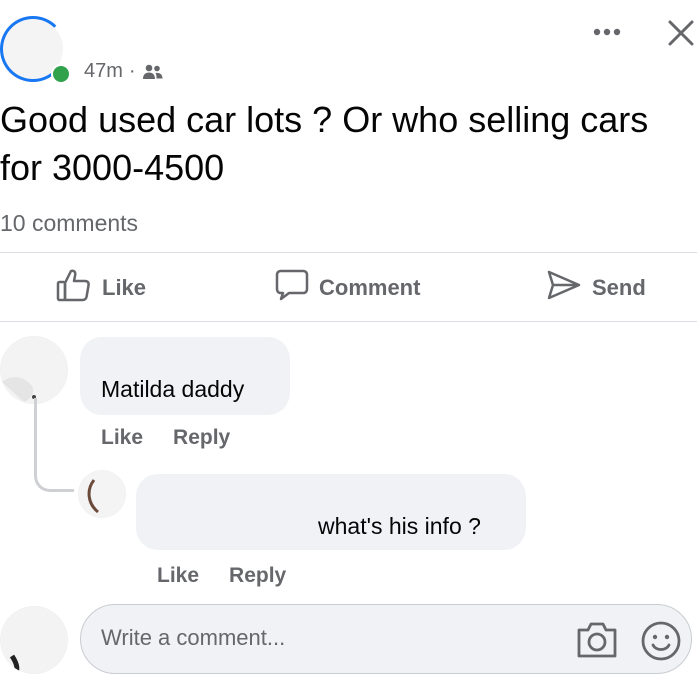  What do you see at coordinates (103, 71) in the screenshot?
I see `post-time: 47m` at bounding box center [103, 71].